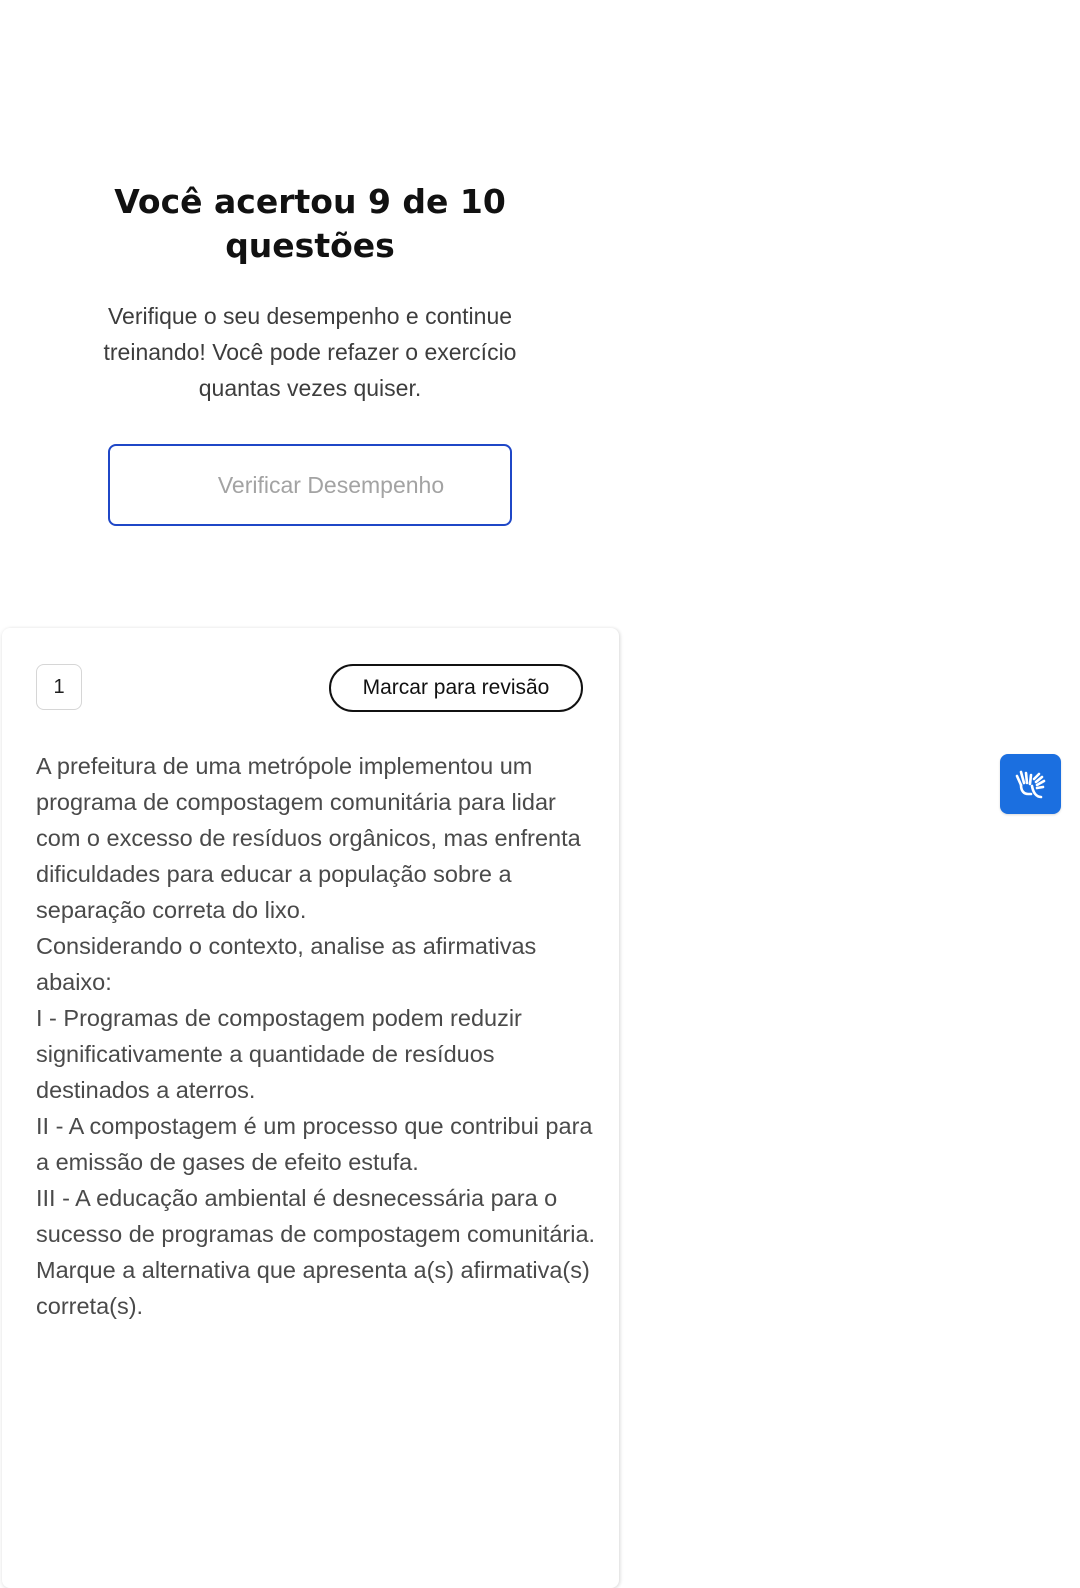 The image size is (1080, 1588). I want to click on sign-language-hands-icon, so click(1030, 784).